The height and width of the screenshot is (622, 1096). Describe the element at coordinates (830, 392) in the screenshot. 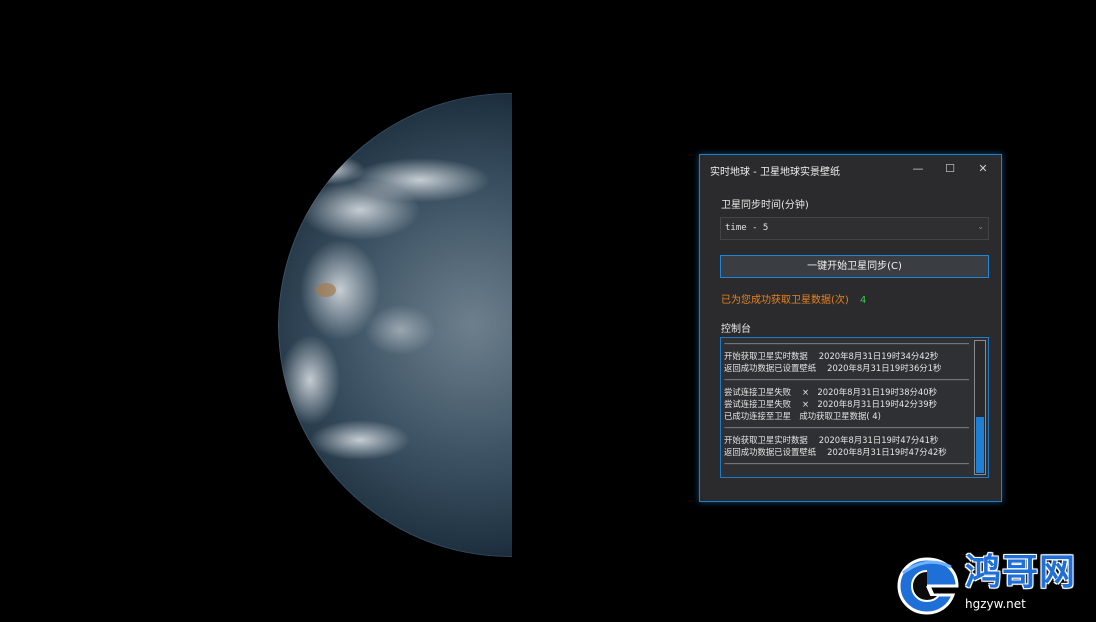

I see `console-line: 尝试连接卫星失败 × 2020年8月31日19时38分40秒` at that location.